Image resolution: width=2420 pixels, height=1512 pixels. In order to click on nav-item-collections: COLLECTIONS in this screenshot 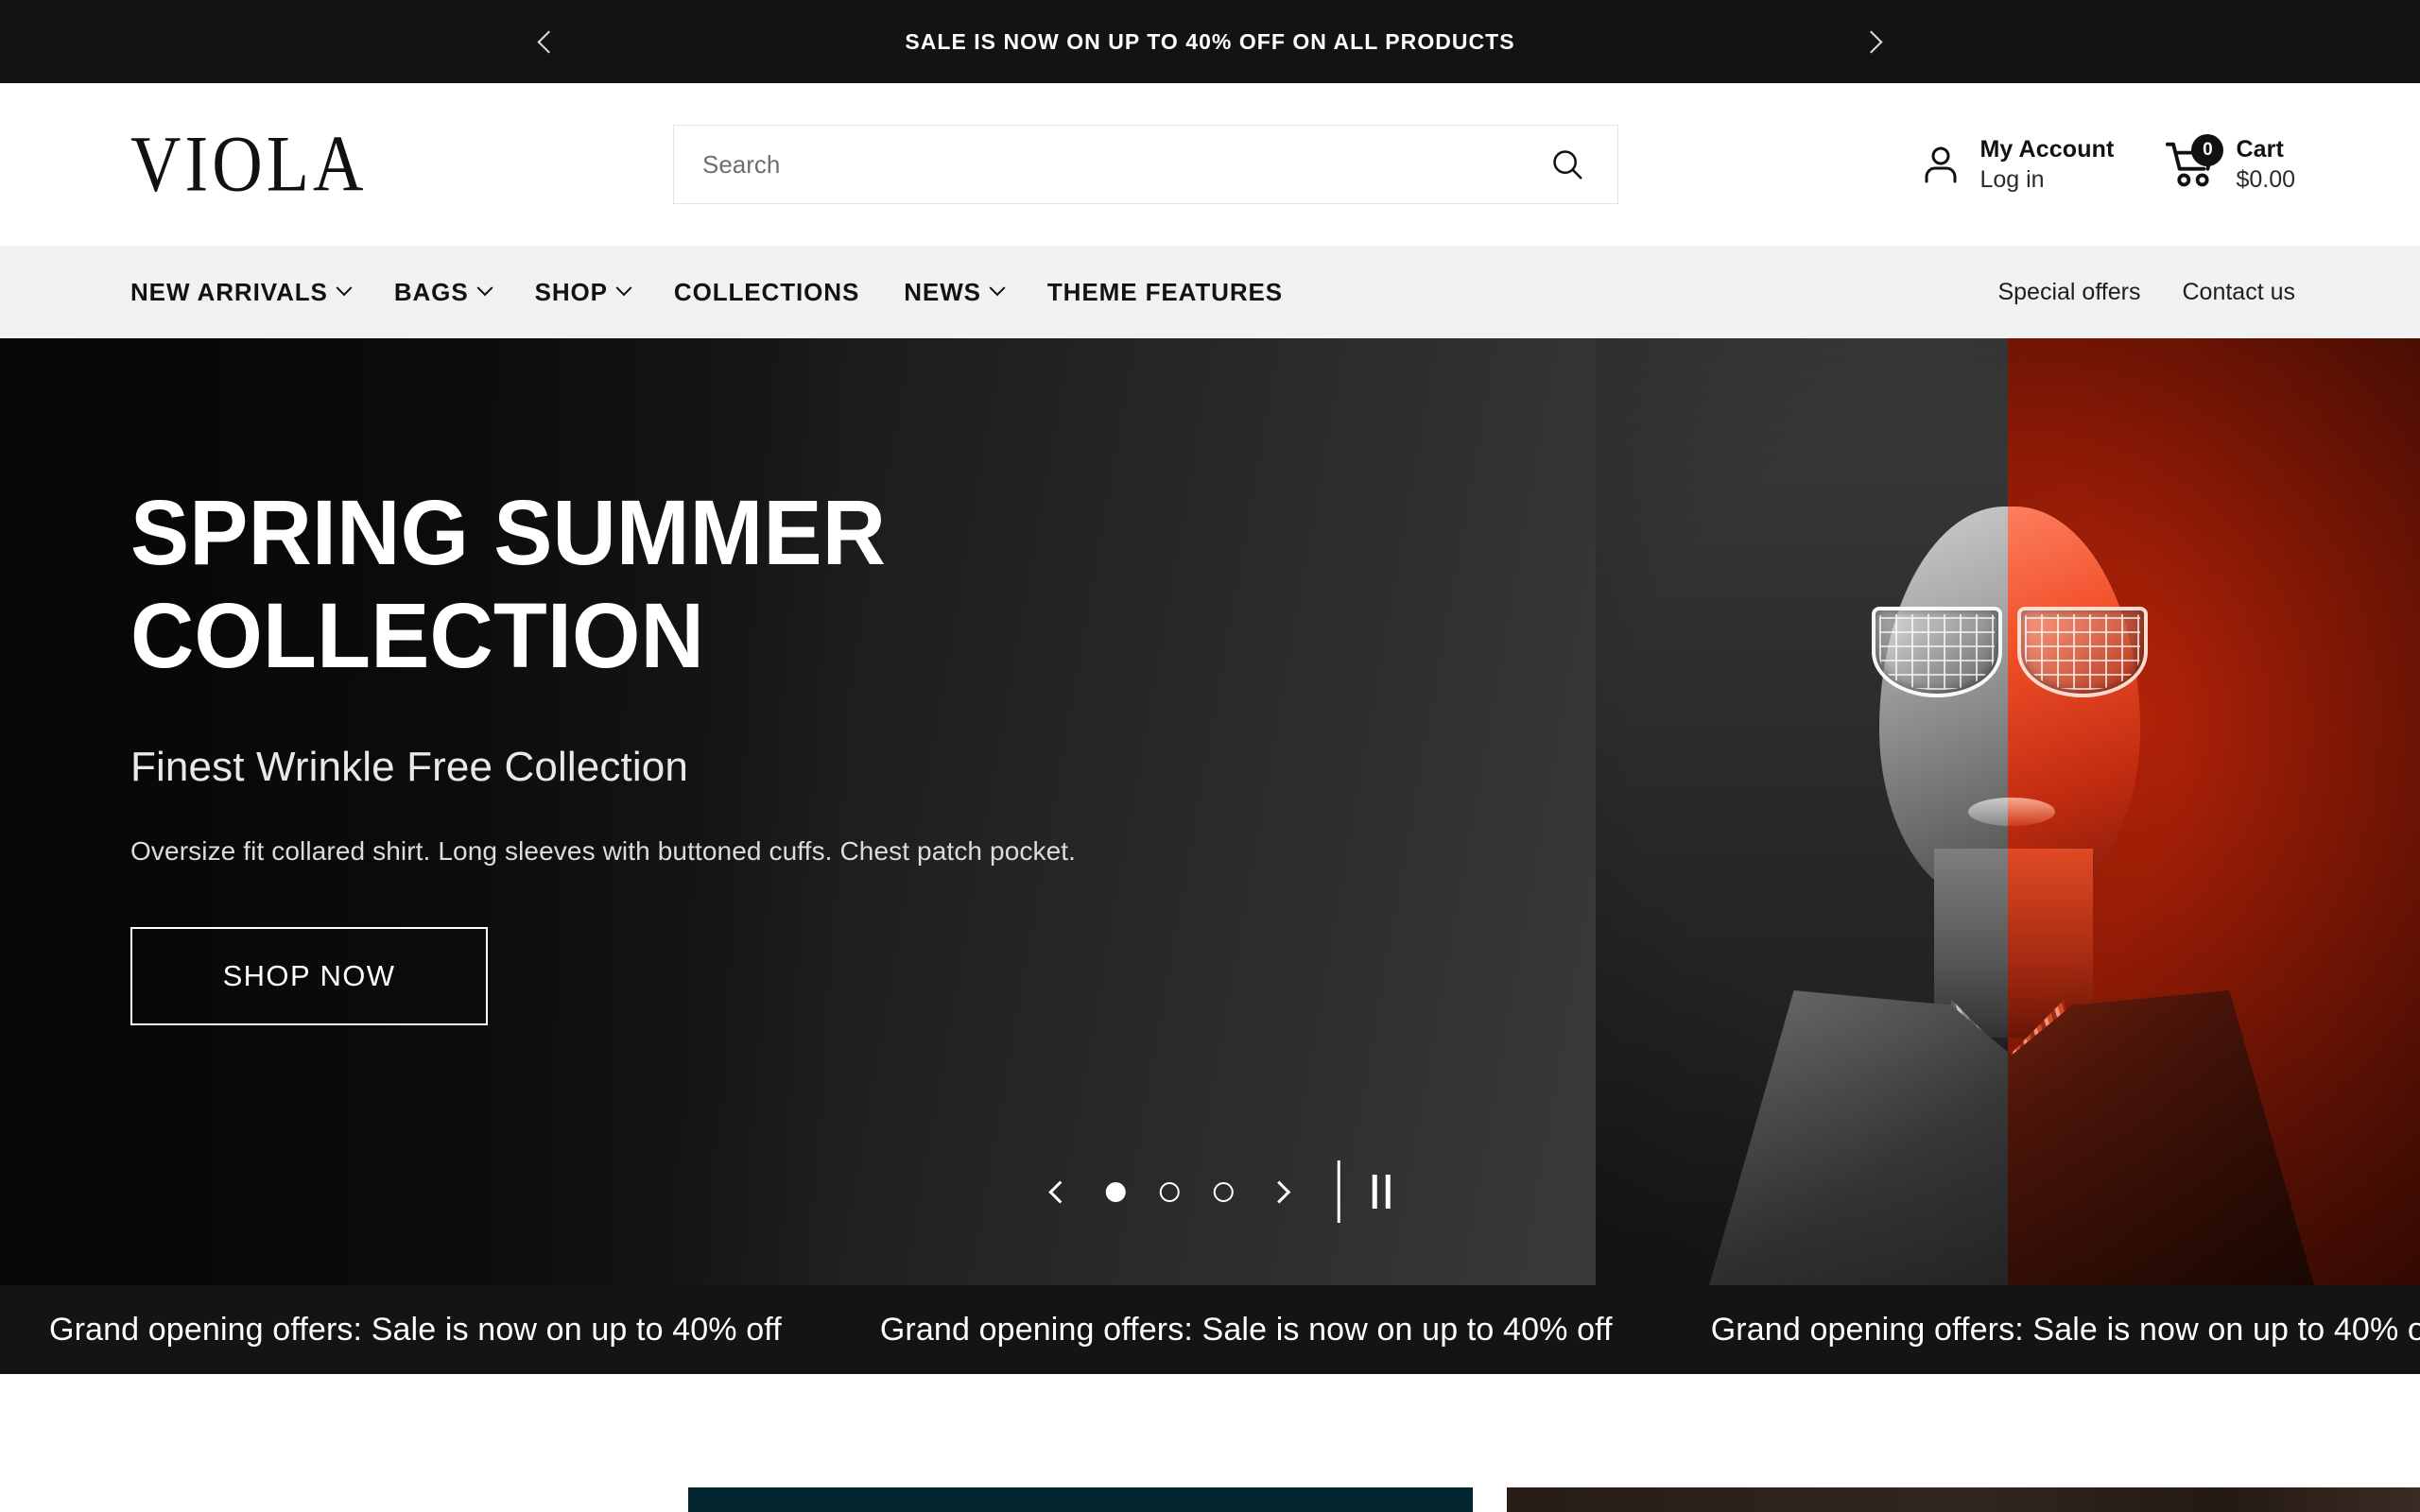, I will do `click(767, 292)`.